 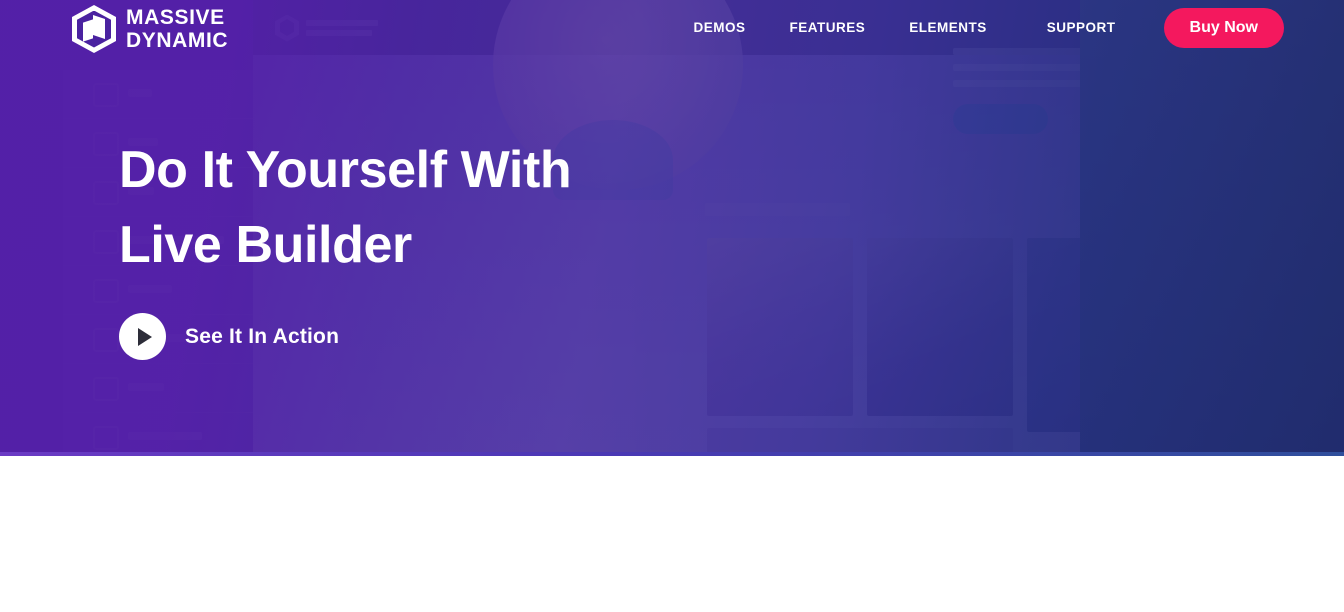 What do you see at coordinates (175, 17) in the screenshot?
I see `brand-name-line1: MASSIVE` at bounding box center [175, 17].